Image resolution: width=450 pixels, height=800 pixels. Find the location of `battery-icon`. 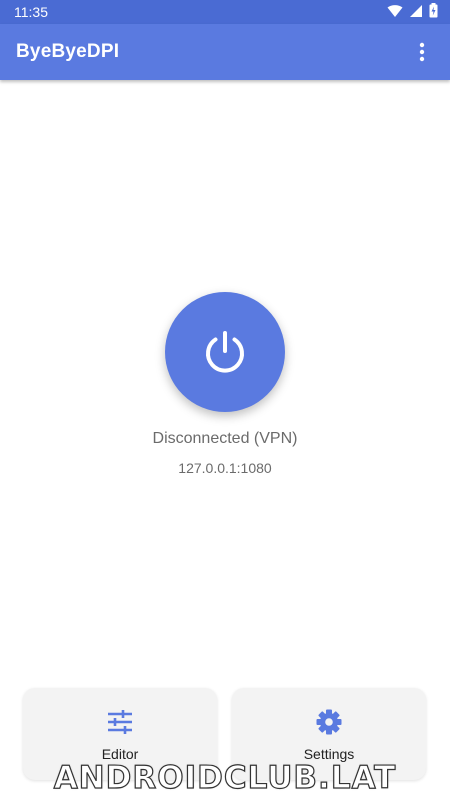

battery-icon is located at coordinates (433, 10).